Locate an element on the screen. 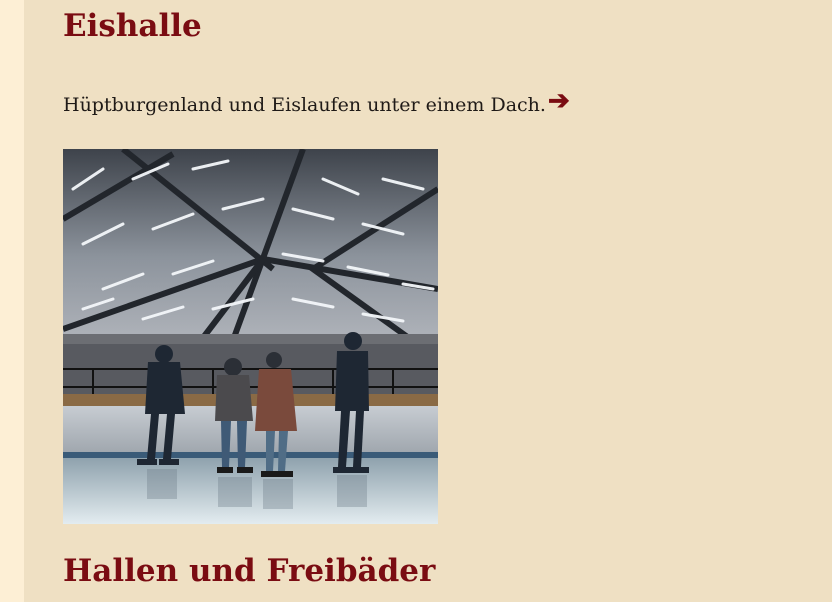  section-title-hallen-freibaeder: Hallen und Freibäder is located at coordinates (249, 571).